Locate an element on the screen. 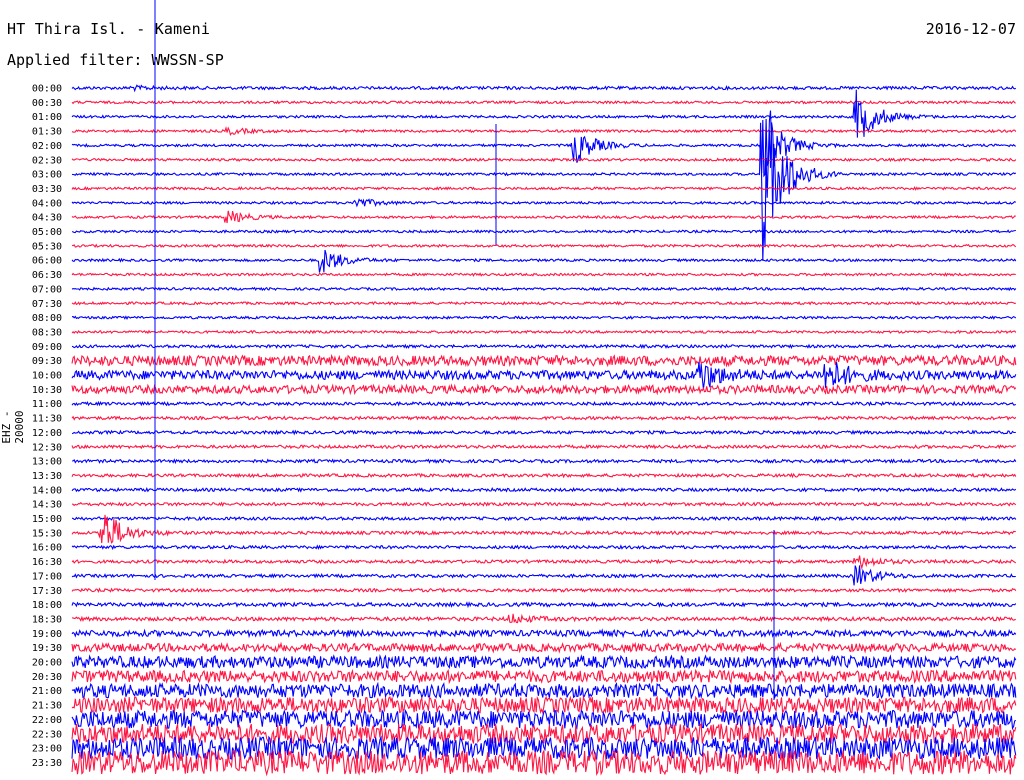  time-label: 10:00 is located at coordinates (47, 376).